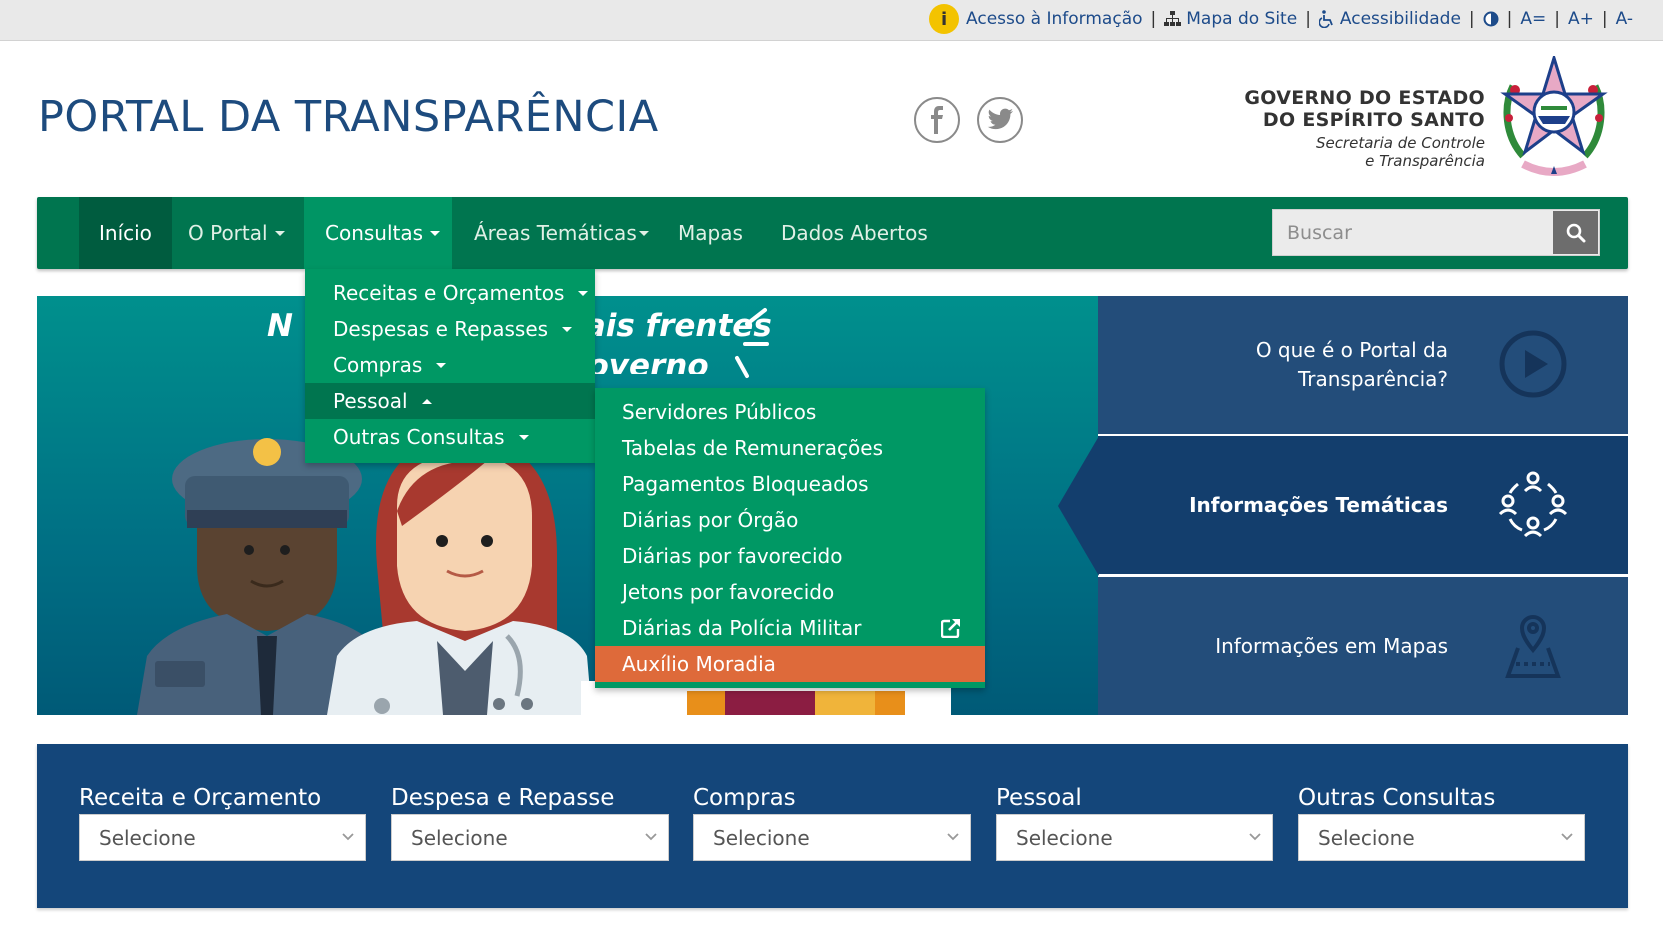  What do you see at coordinates (950, 628) in the screenshot?
I see `external-link-icon` at bounding box center [950, 628].